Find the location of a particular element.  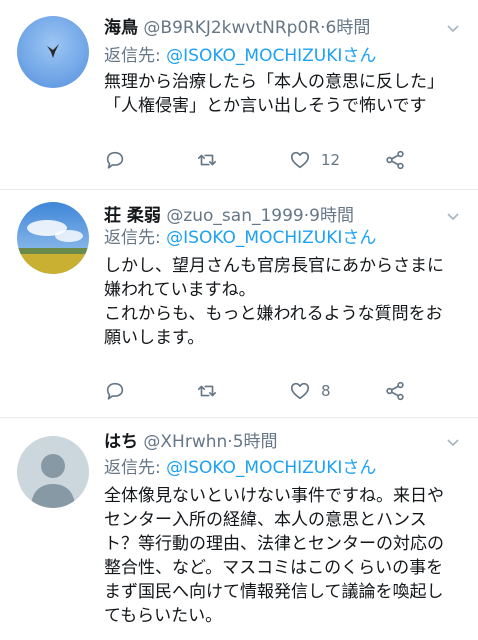

tweet-header: 海鳥 @B9RKJ2kwvtNRp0R·6時間 is located at coordinates (237, 28).